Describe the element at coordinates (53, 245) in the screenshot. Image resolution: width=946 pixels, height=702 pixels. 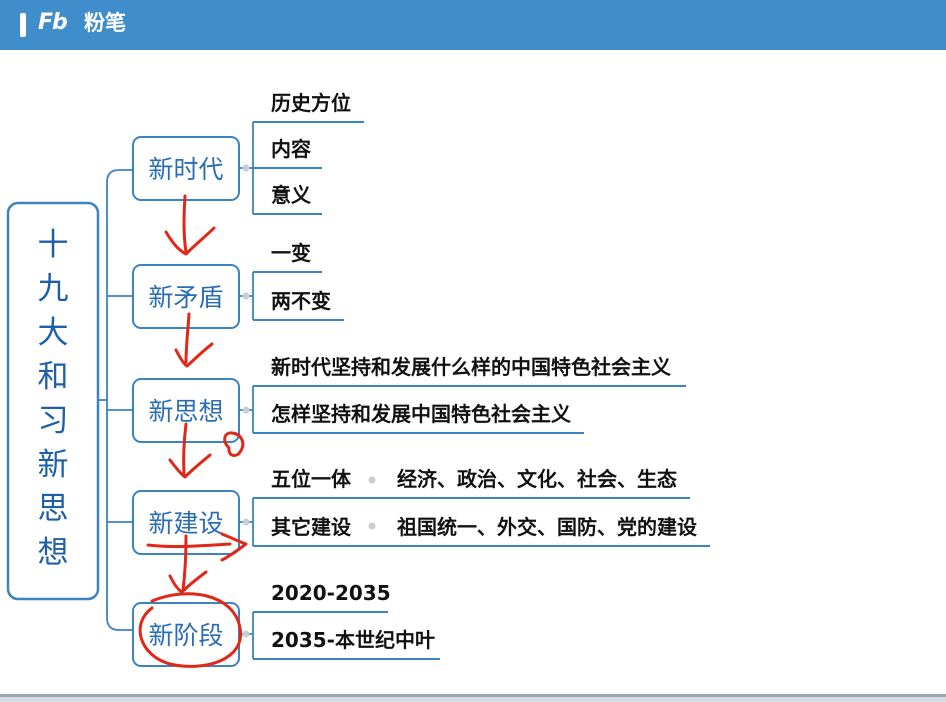
I see `root-label-char: 十` at that location.